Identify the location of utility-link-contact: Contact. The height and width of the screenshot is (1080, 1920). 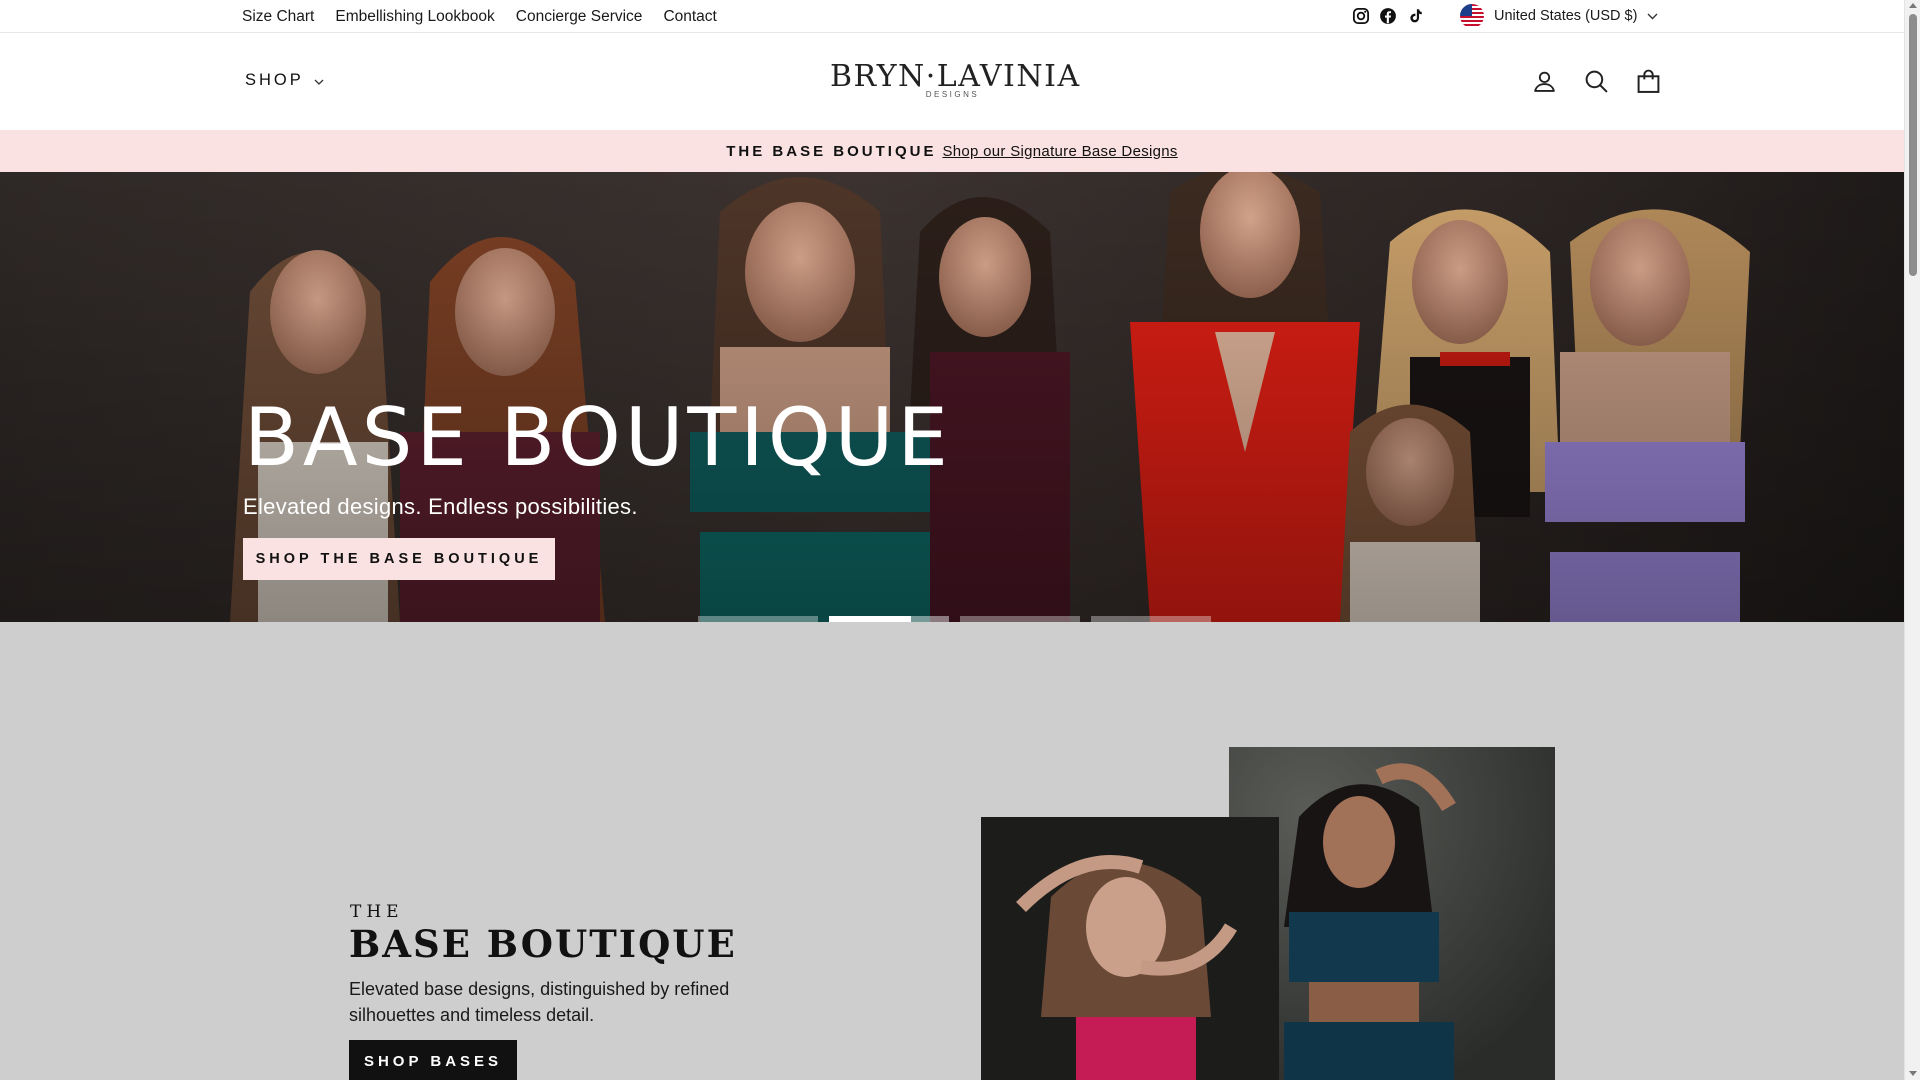
(689, 17).